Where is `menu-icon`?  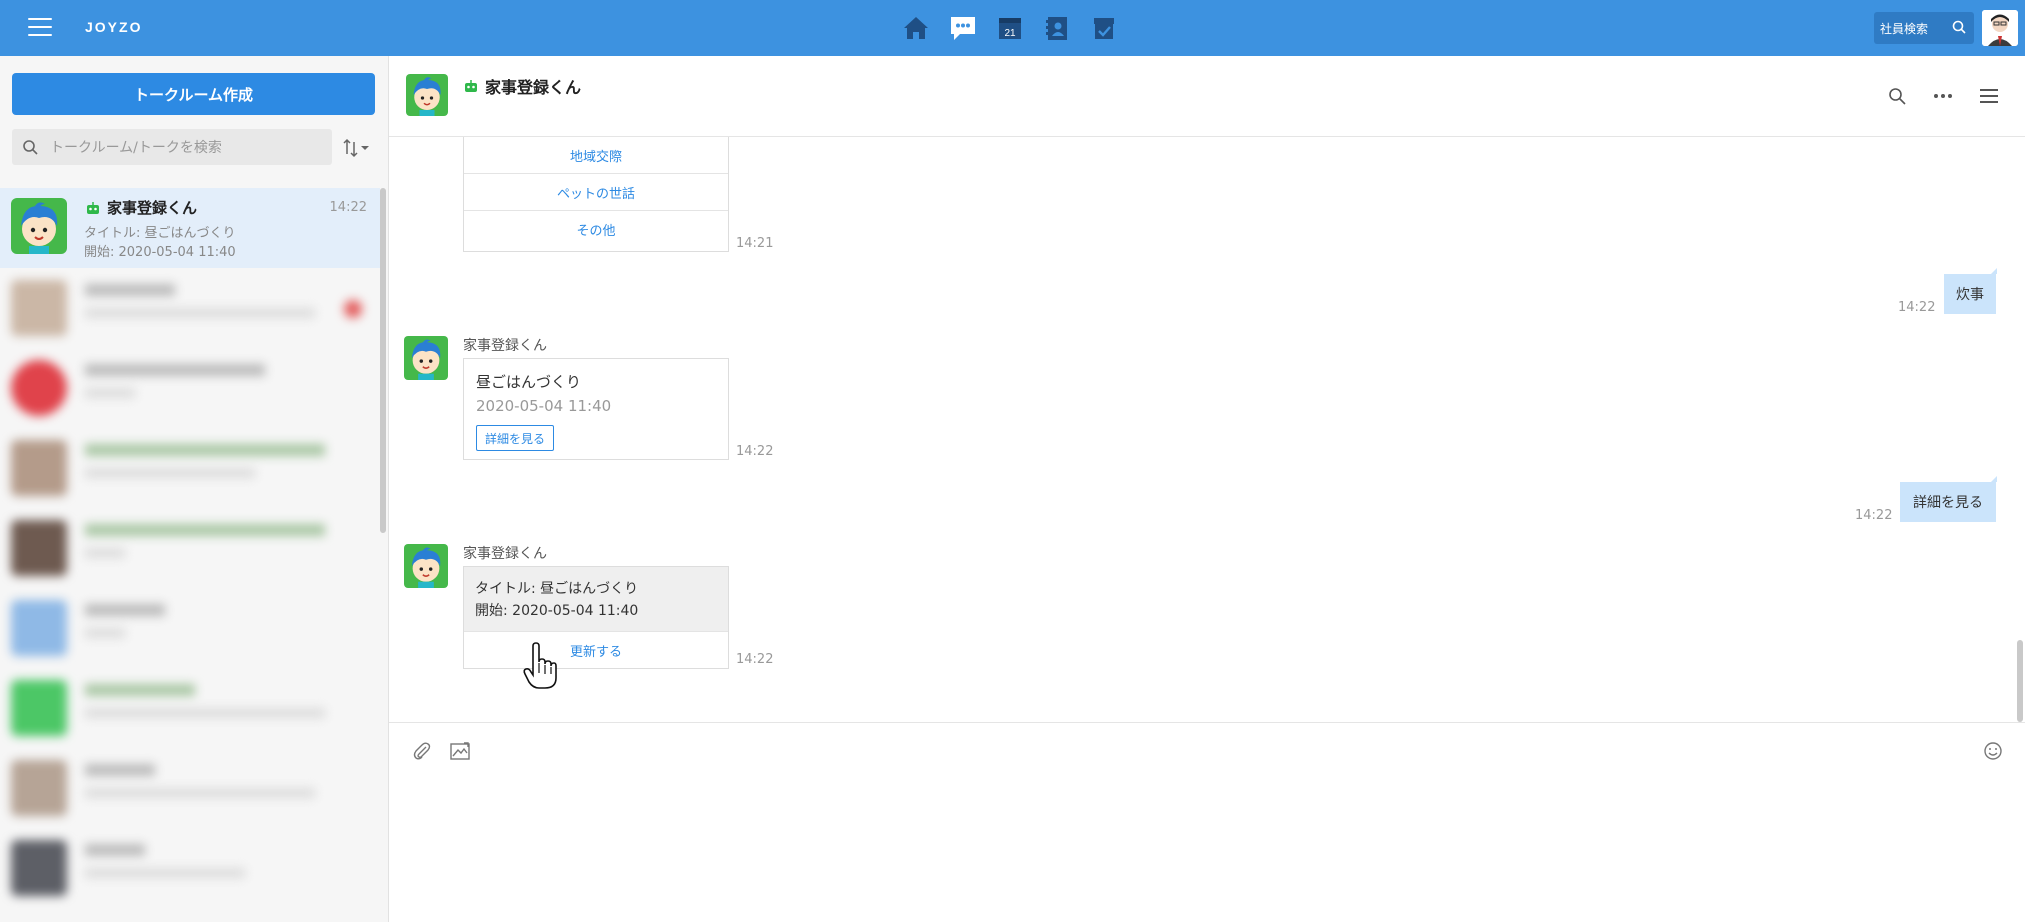
menu-icon is located at coordinates (1989, 96).